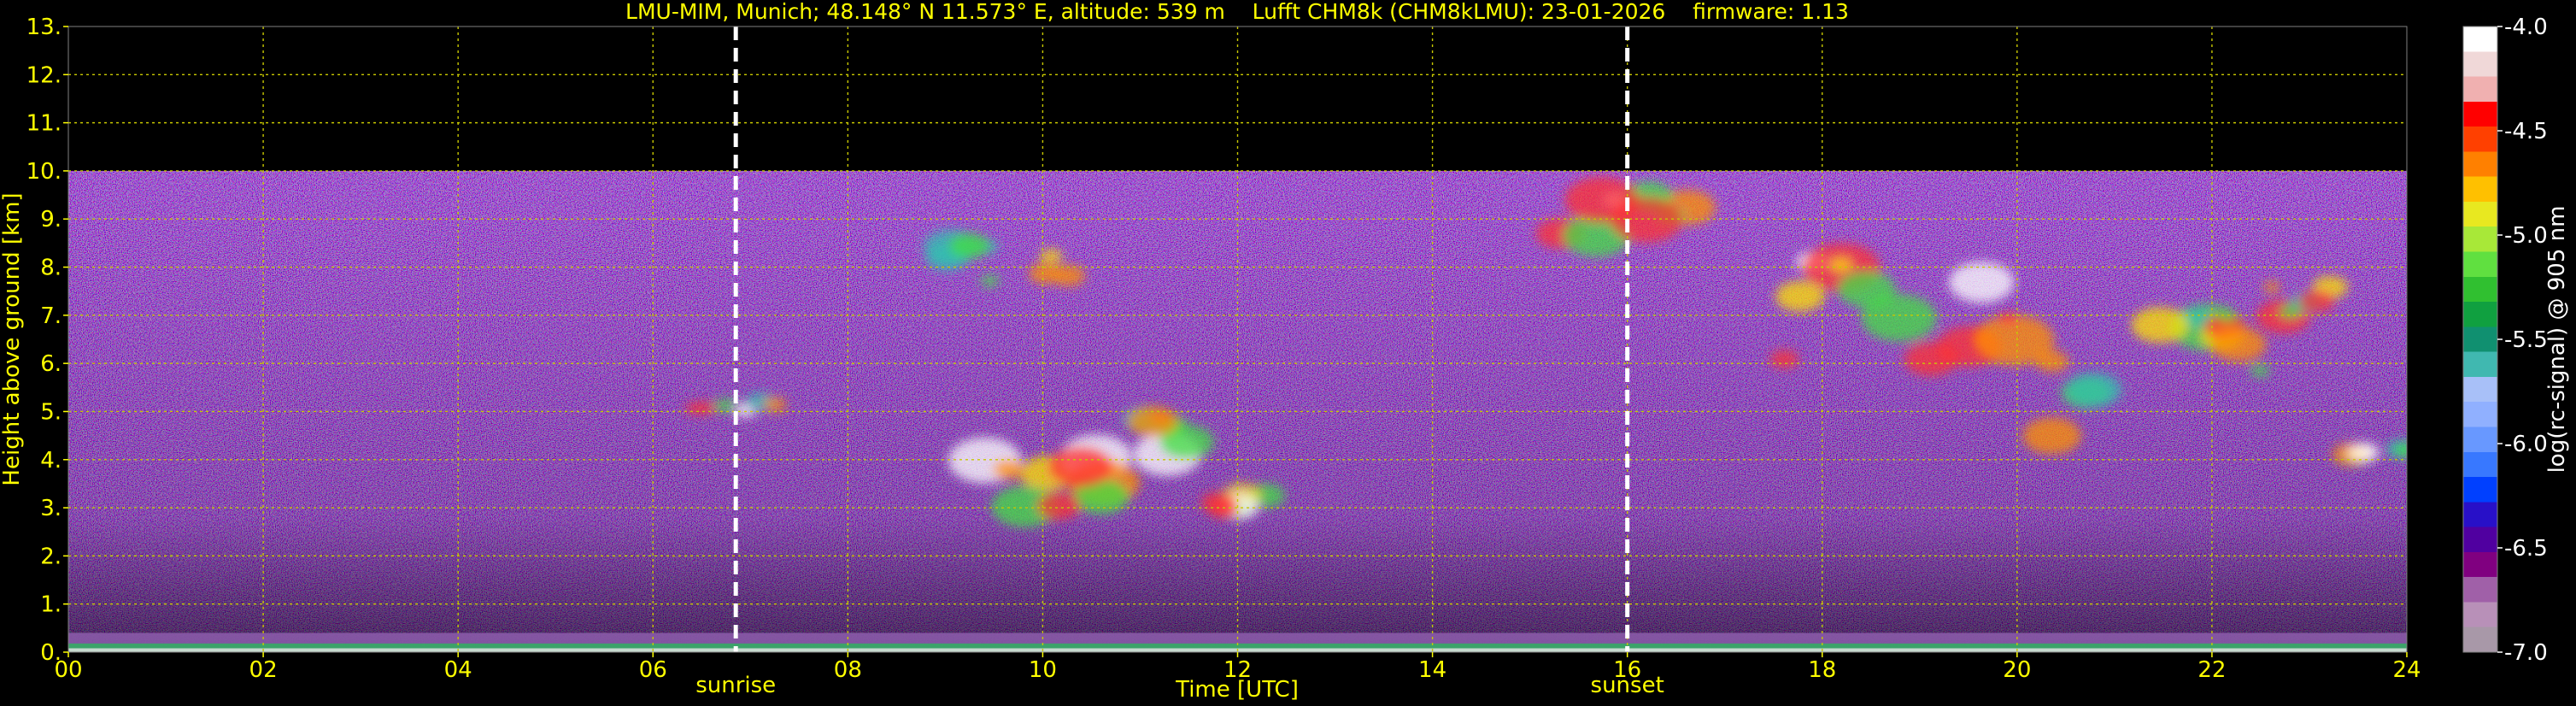  What do you see at coordinates (2406, 670) in the screenshot?
I see `x-tick-label: 24` at bounding box center [2406, 670].